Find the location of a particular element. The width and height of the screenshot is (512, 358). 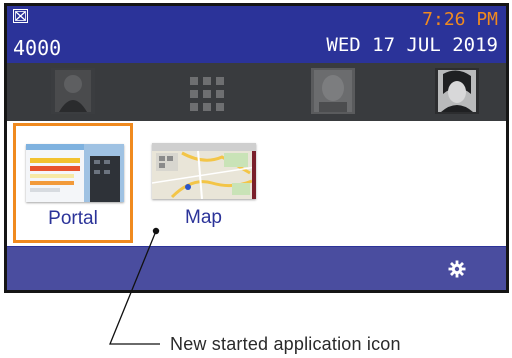

envelope-icon is located at coordinates (20, 16).